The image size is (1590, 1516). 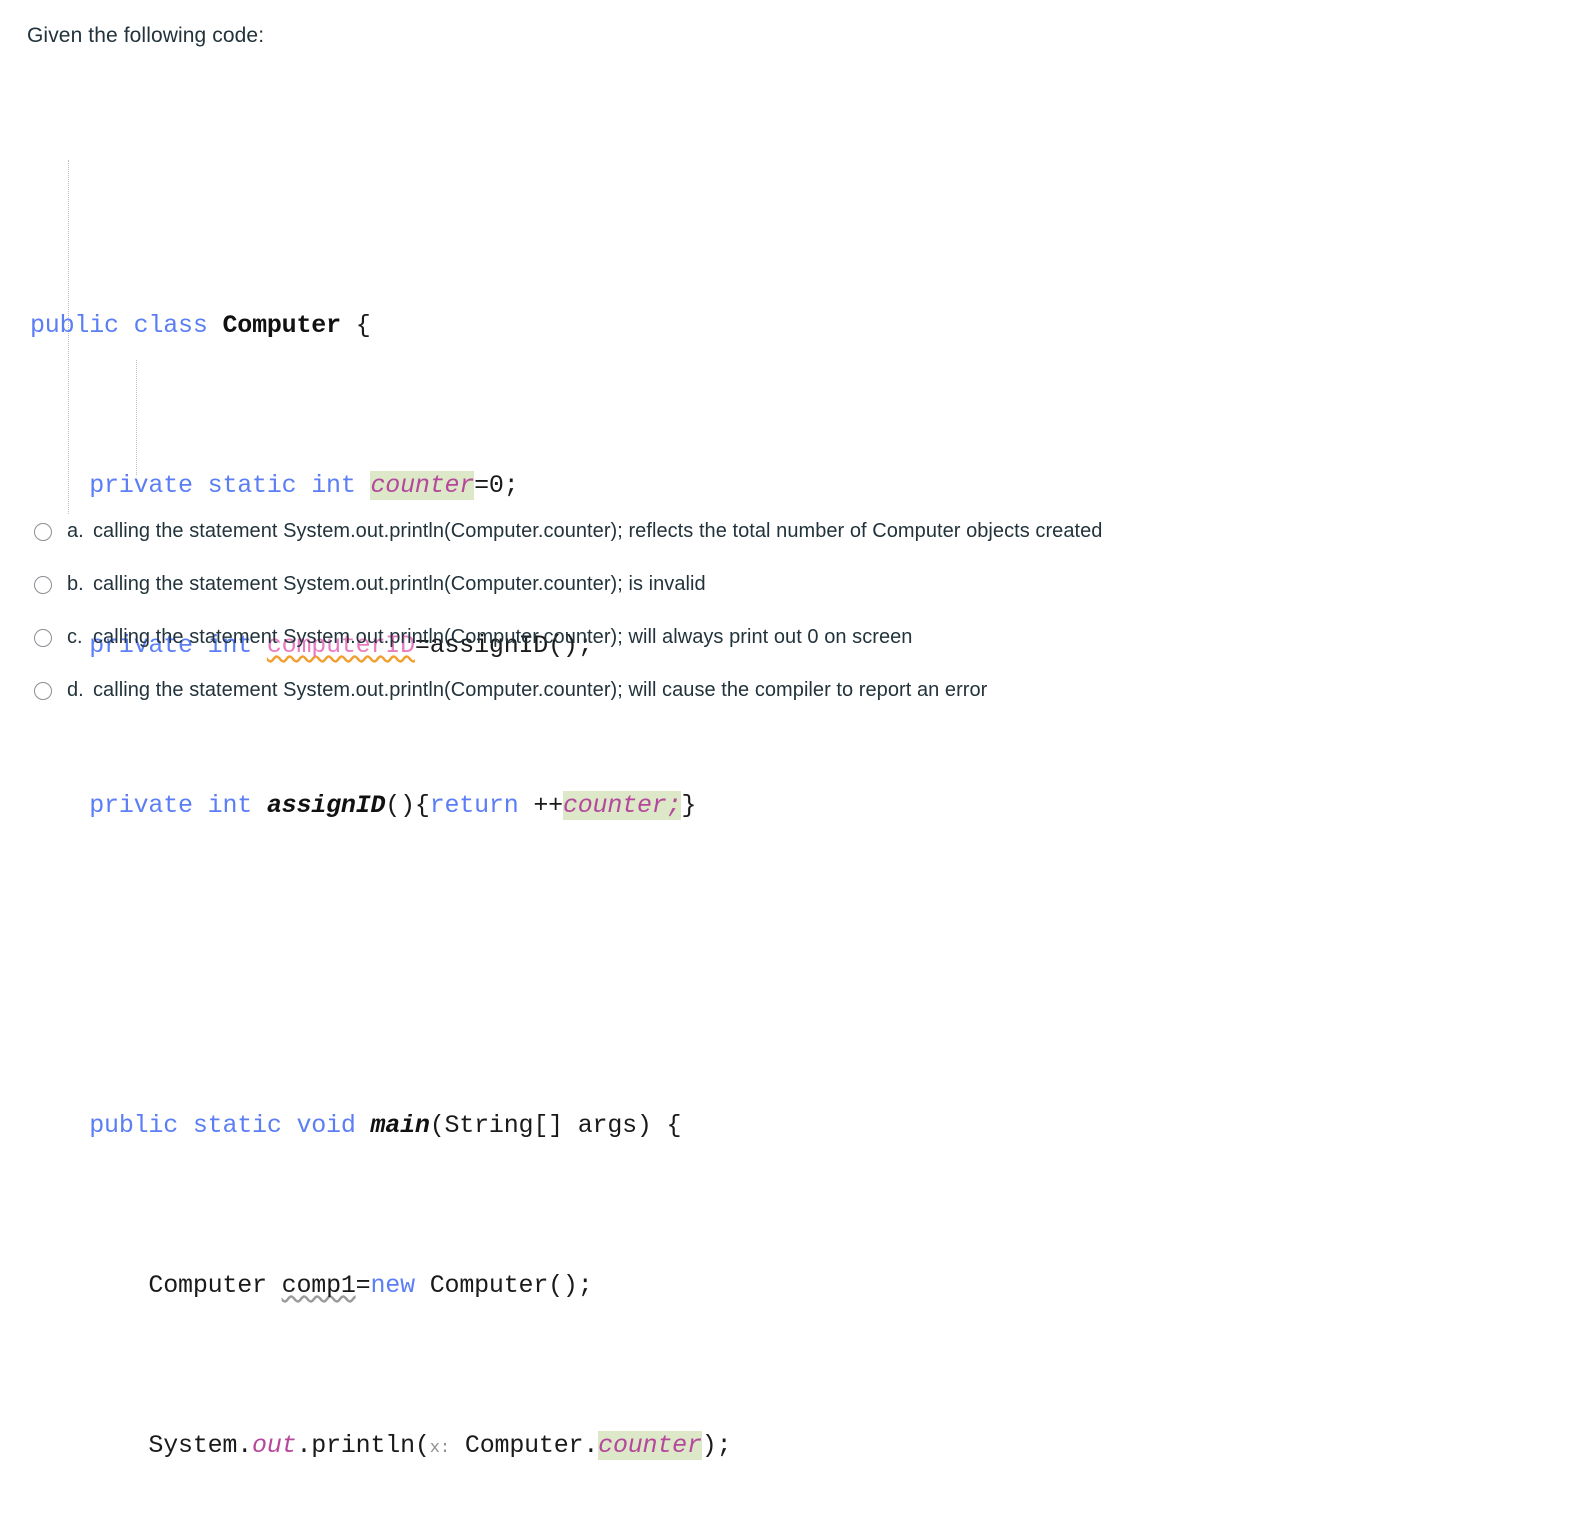 I want to click on token-var-comp1: comp1, so click(x=318, y=1285).